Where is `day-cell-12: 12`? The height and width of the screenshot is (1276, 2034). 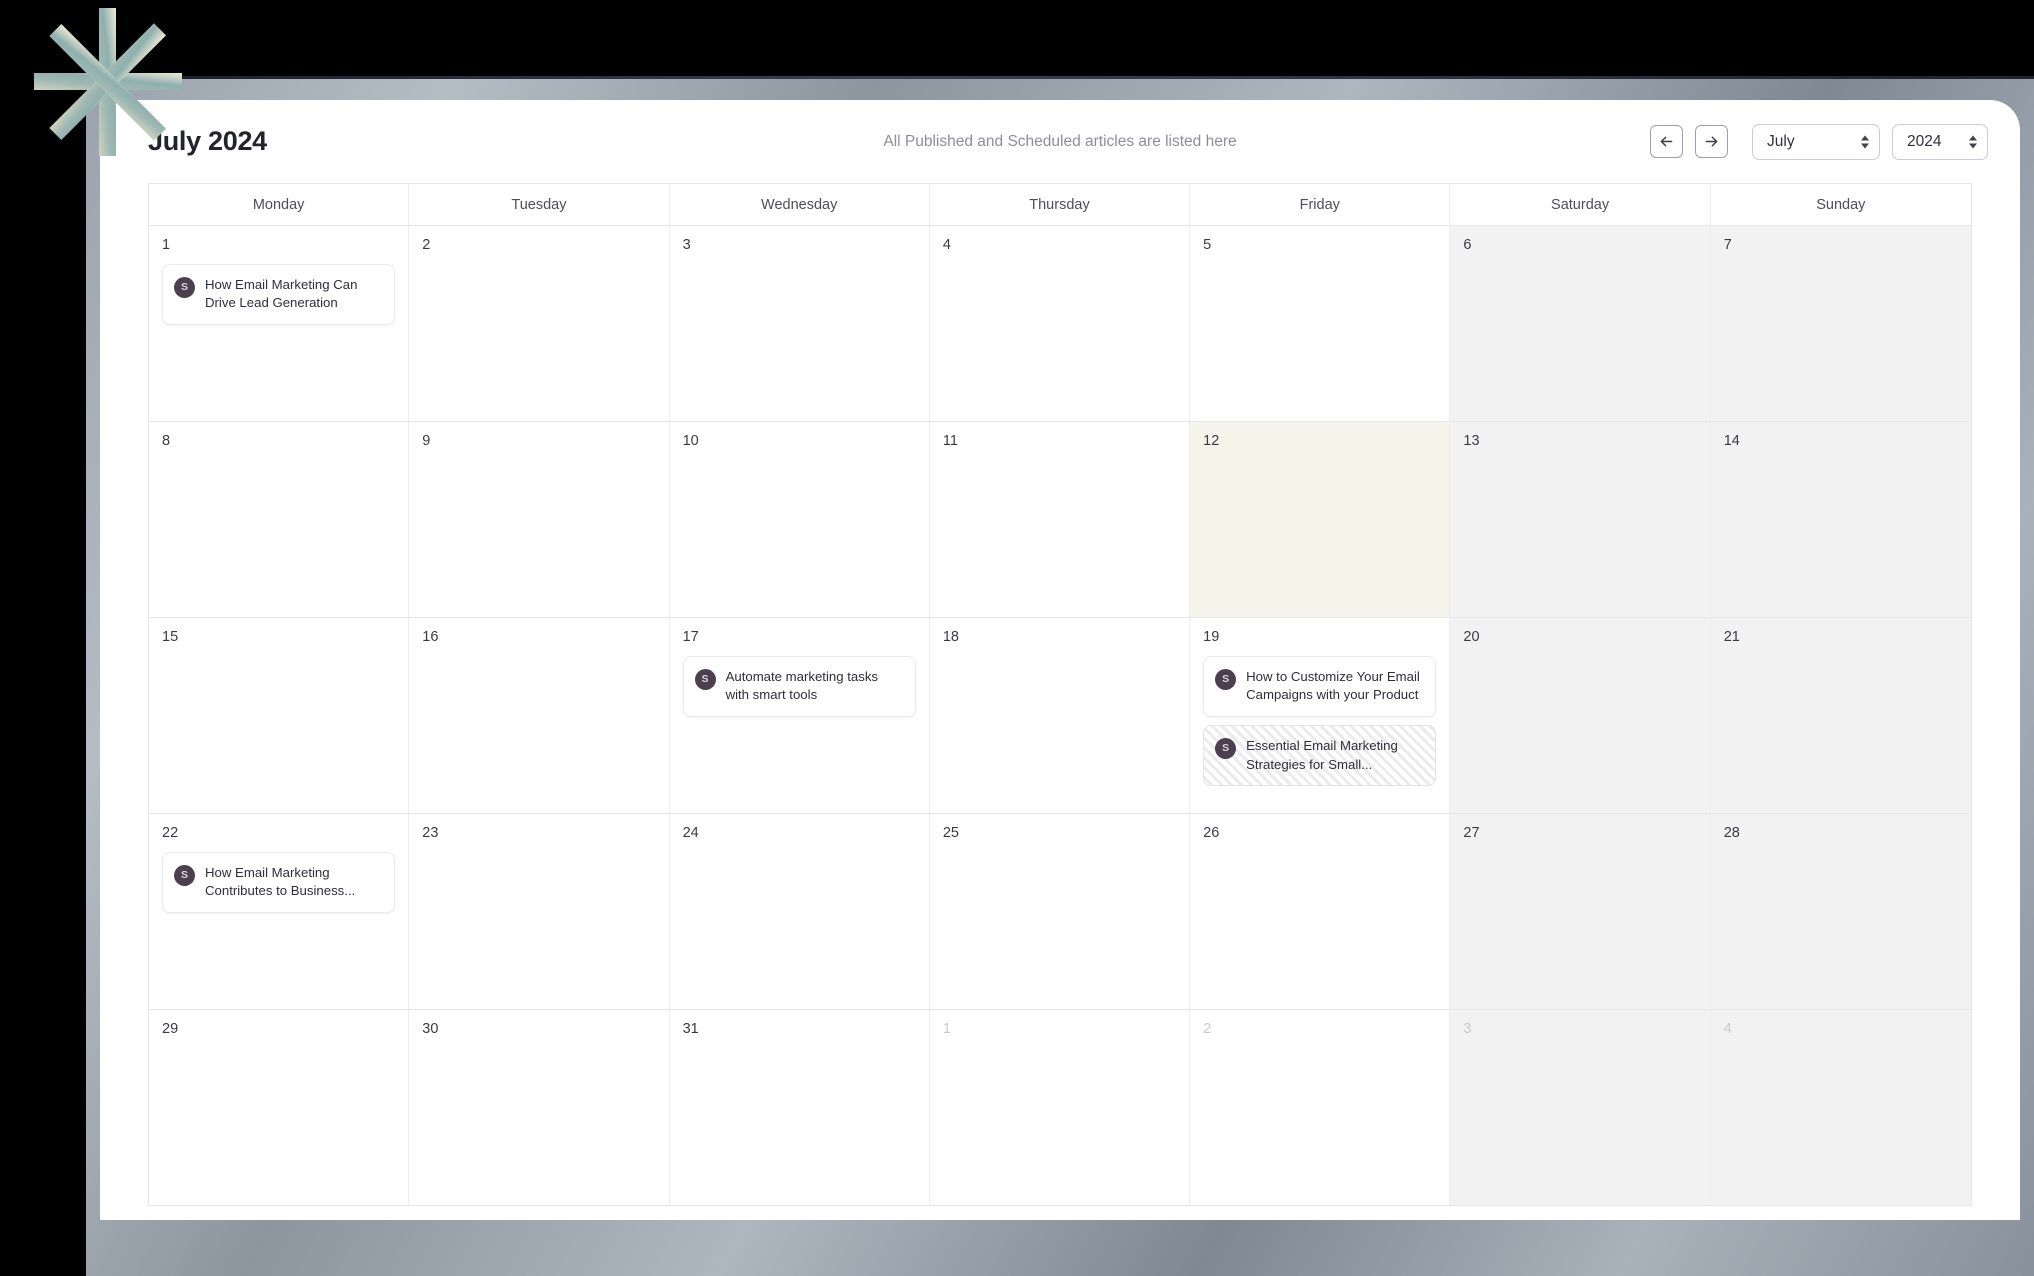
day-cell-12: 12 is located at coordinates (1320, 519).